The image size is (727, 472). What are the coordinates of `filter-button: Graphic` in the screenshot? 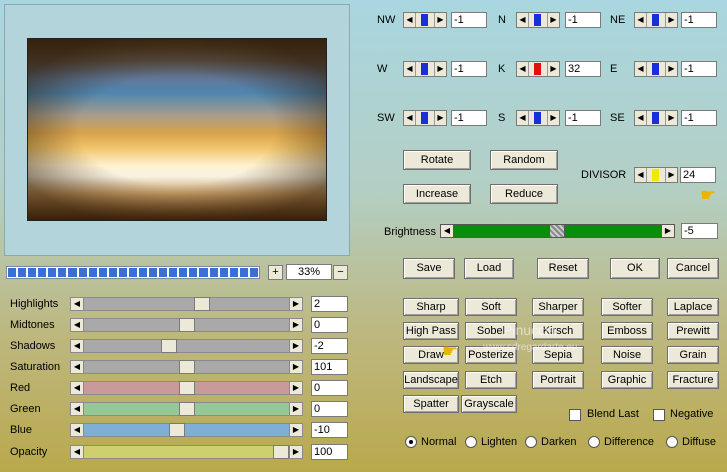 It's located at (627, 380).